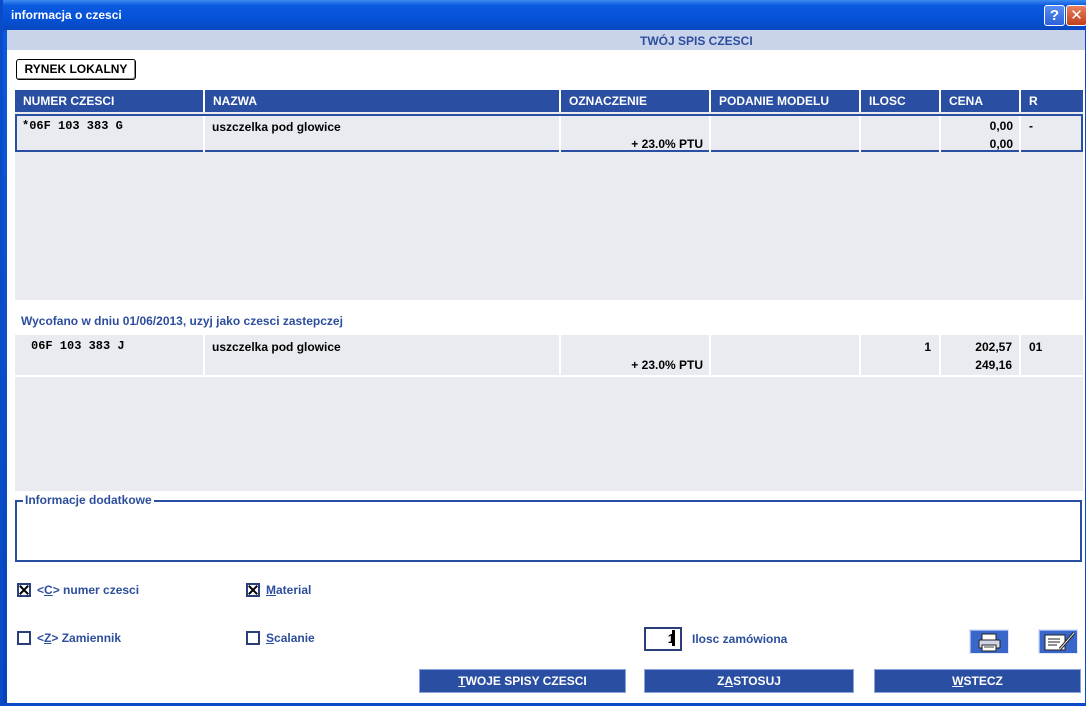 The image size is (1086, 706). What do you see at coordinates (383, 101) in the screenshot?
I see `col-name: NAZWA` at bounding box center [383, 101].